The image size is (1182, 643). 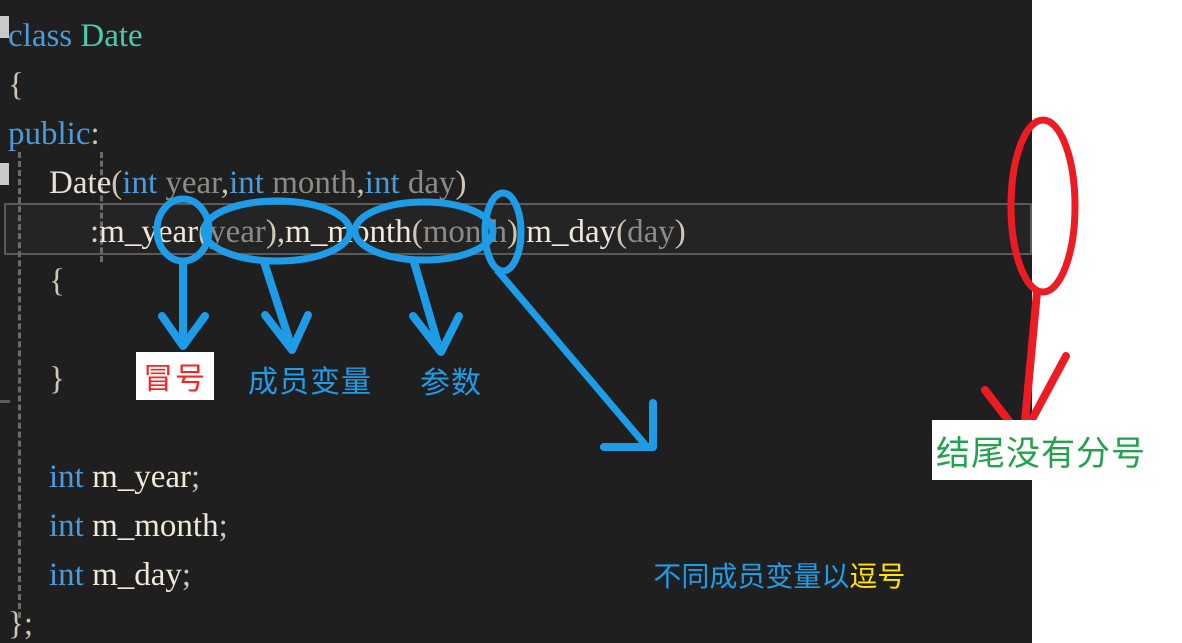 What do you see at coordinates (310, 382) in the screenshot?
I see `member-variable-label: 成员变量` at bounding box center [310, 382].